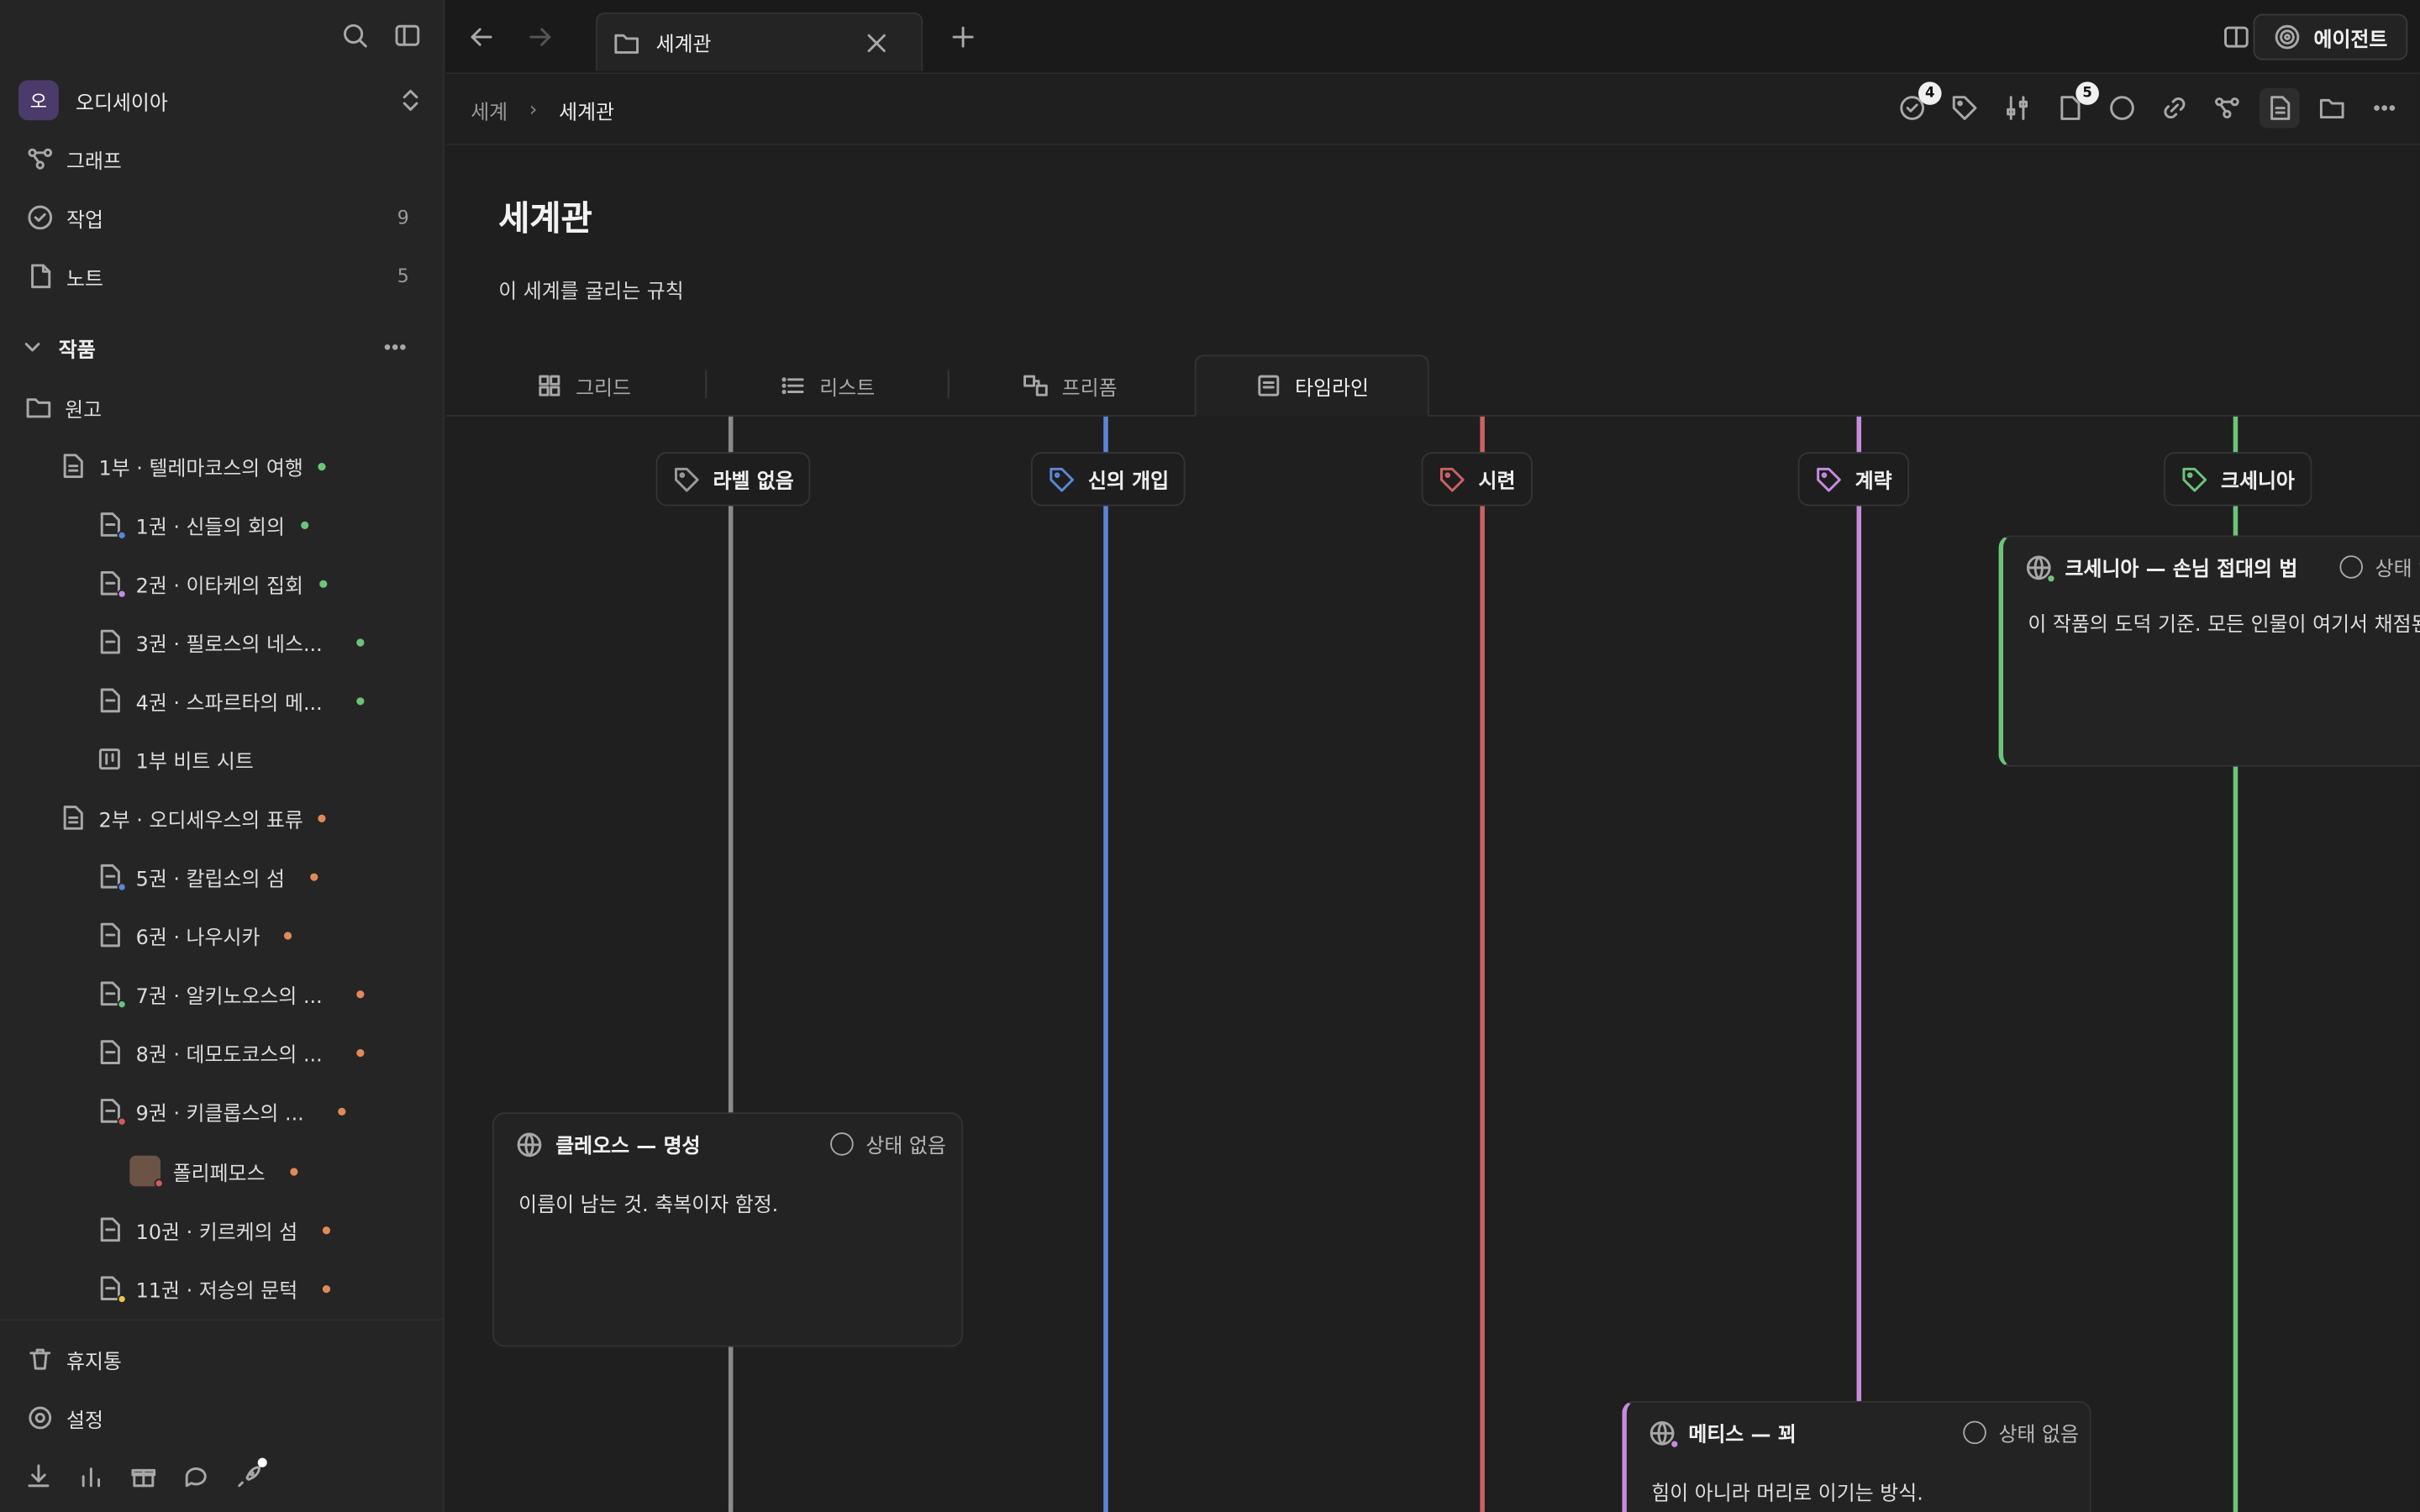 This screenshot has width=2420, height=1512. Describe the element at coordinates (39, 217) in the screenshot. I see `check-circle-icon` at that location.